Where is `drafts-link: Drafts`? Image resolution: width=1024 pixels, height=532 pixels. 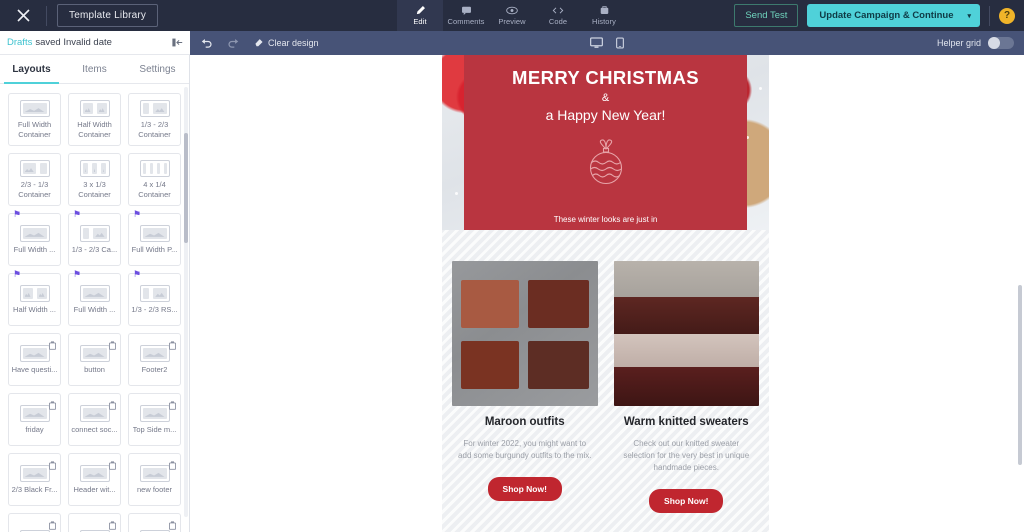
drafts-link: Drafts is located at coordinates (19, 42).